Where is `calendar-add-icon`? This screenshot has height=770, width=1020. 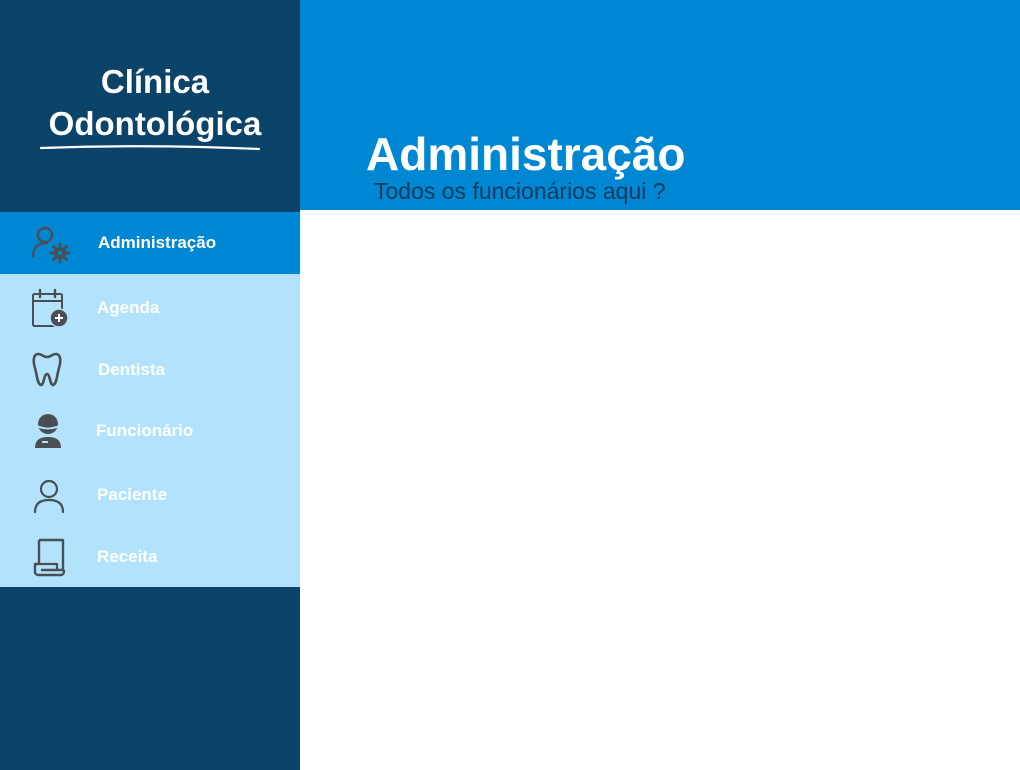
calendar-add-icon is located at coordinates (50, 308).